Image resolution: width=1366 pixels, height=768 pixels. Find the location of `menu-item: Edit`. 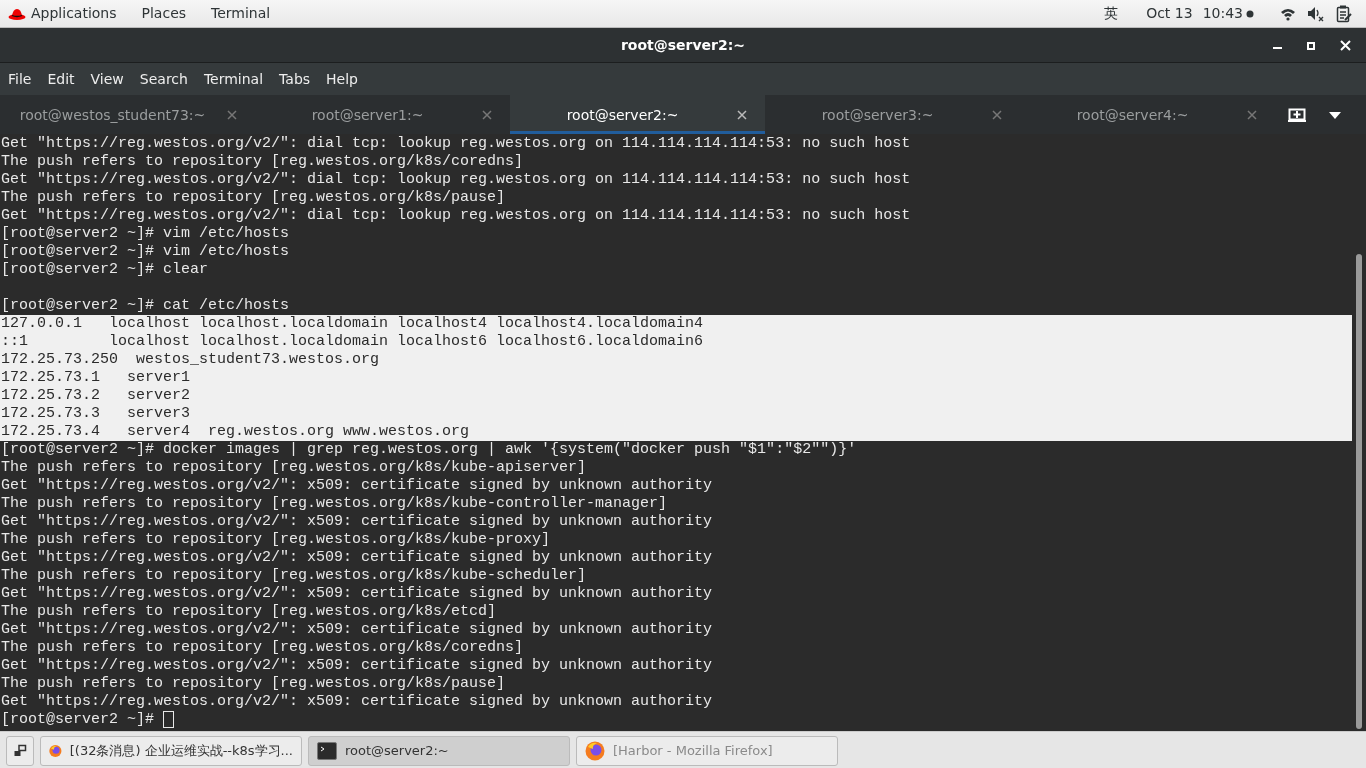

menu-item: Edit is located at coordinates (61, 79).